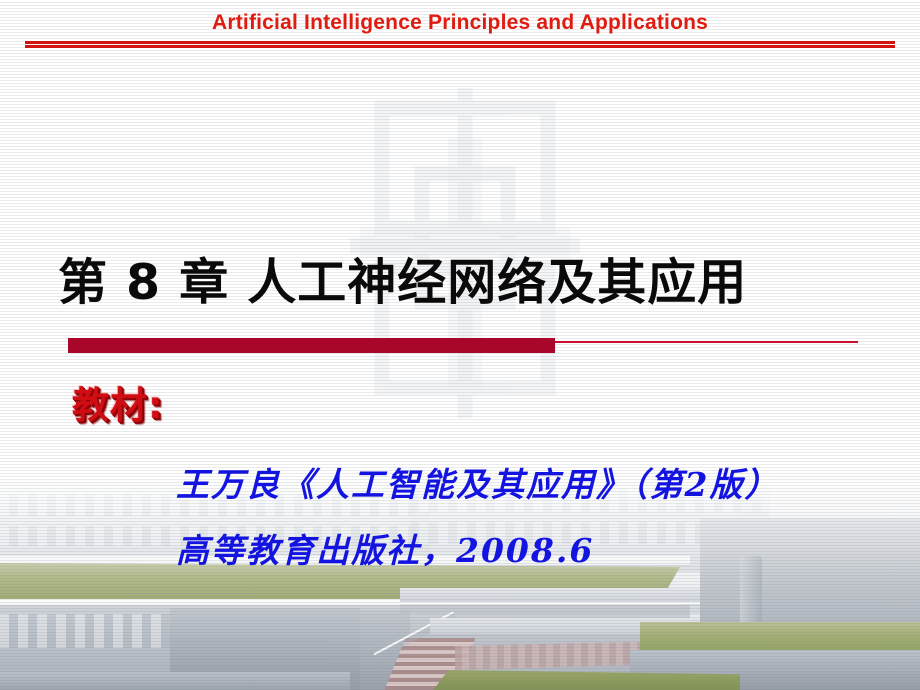 This screenshot has width=920, height=690. What do you see at coordinates (478, 484) in the screenshot?
I see `textbook-reference-line-1: 王万良《人工智能及其应用》（第2版）` at bounding box center [478, 484].